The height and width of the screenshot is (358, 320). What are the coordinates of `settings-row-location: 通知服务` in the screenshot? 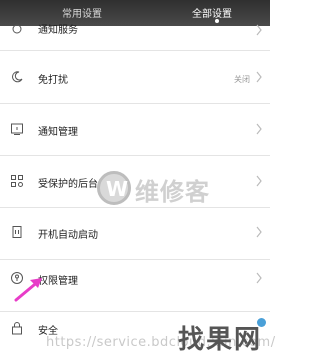 It's located at (135, 35).